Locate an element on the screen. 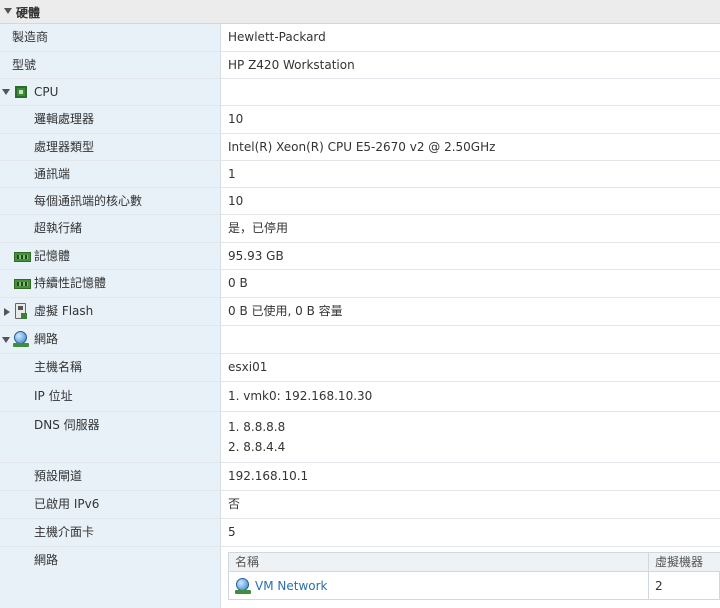 Image resolution: width=720 pixels, height=608 pixels. row-value: Hewlett-Packard is located at coordinates (277, 37).